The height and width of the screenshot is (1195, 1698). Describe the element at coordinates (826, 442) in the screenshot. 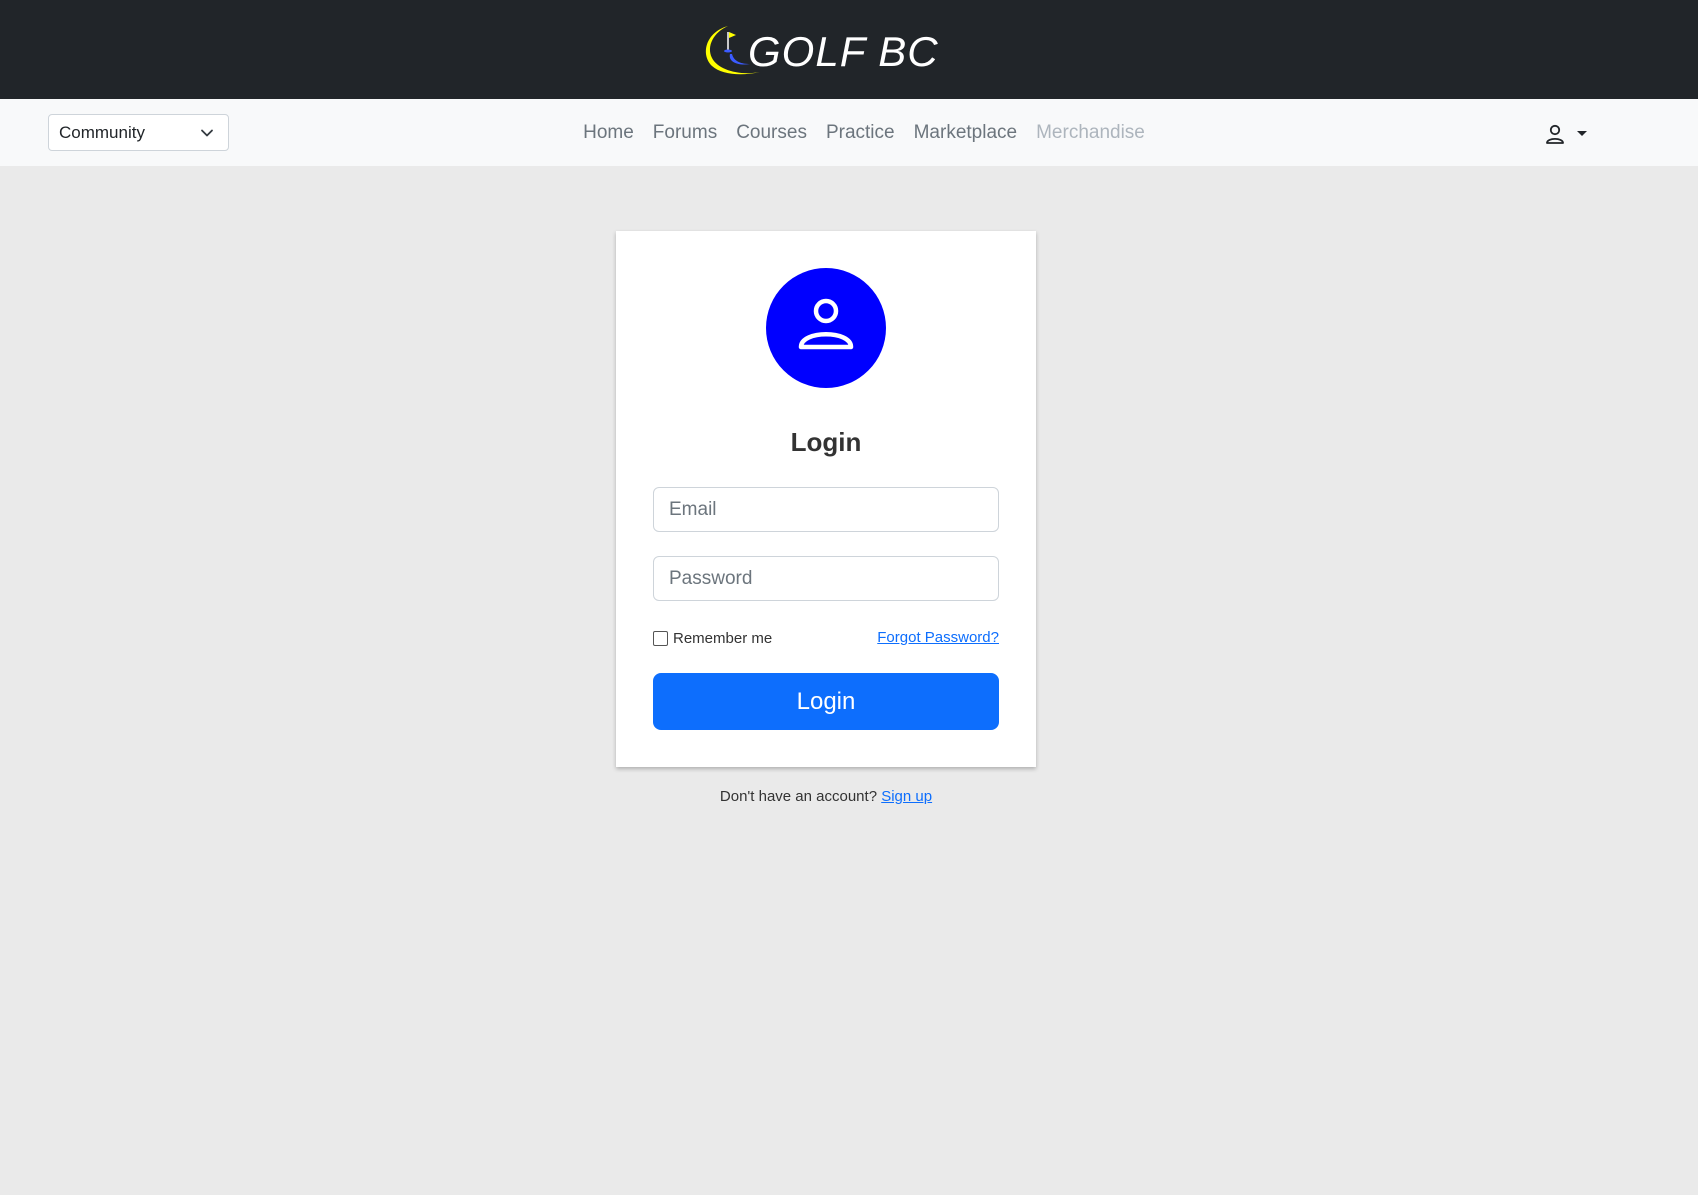

I see `login-title: Login` at that location.